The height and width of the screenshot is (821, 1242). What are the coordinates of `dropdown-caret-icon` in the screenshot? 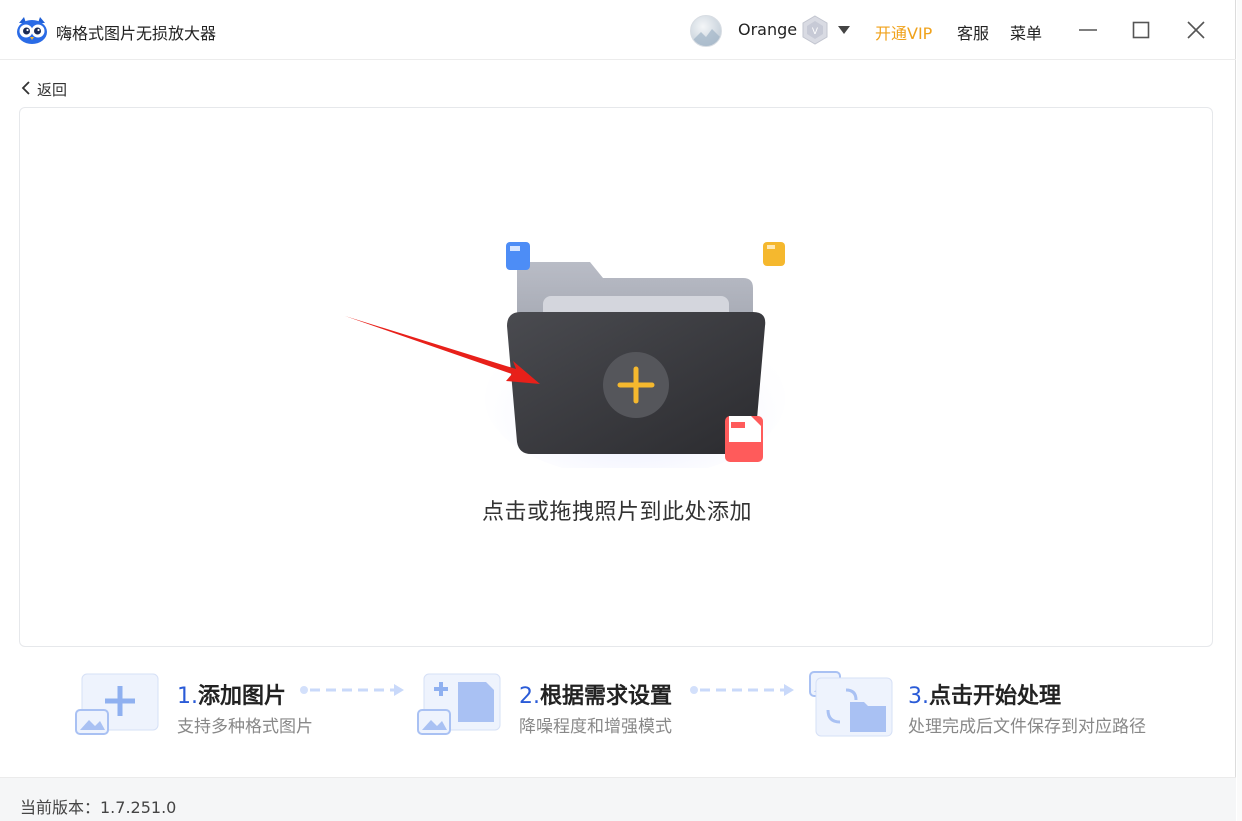 It's located at (844, 30).